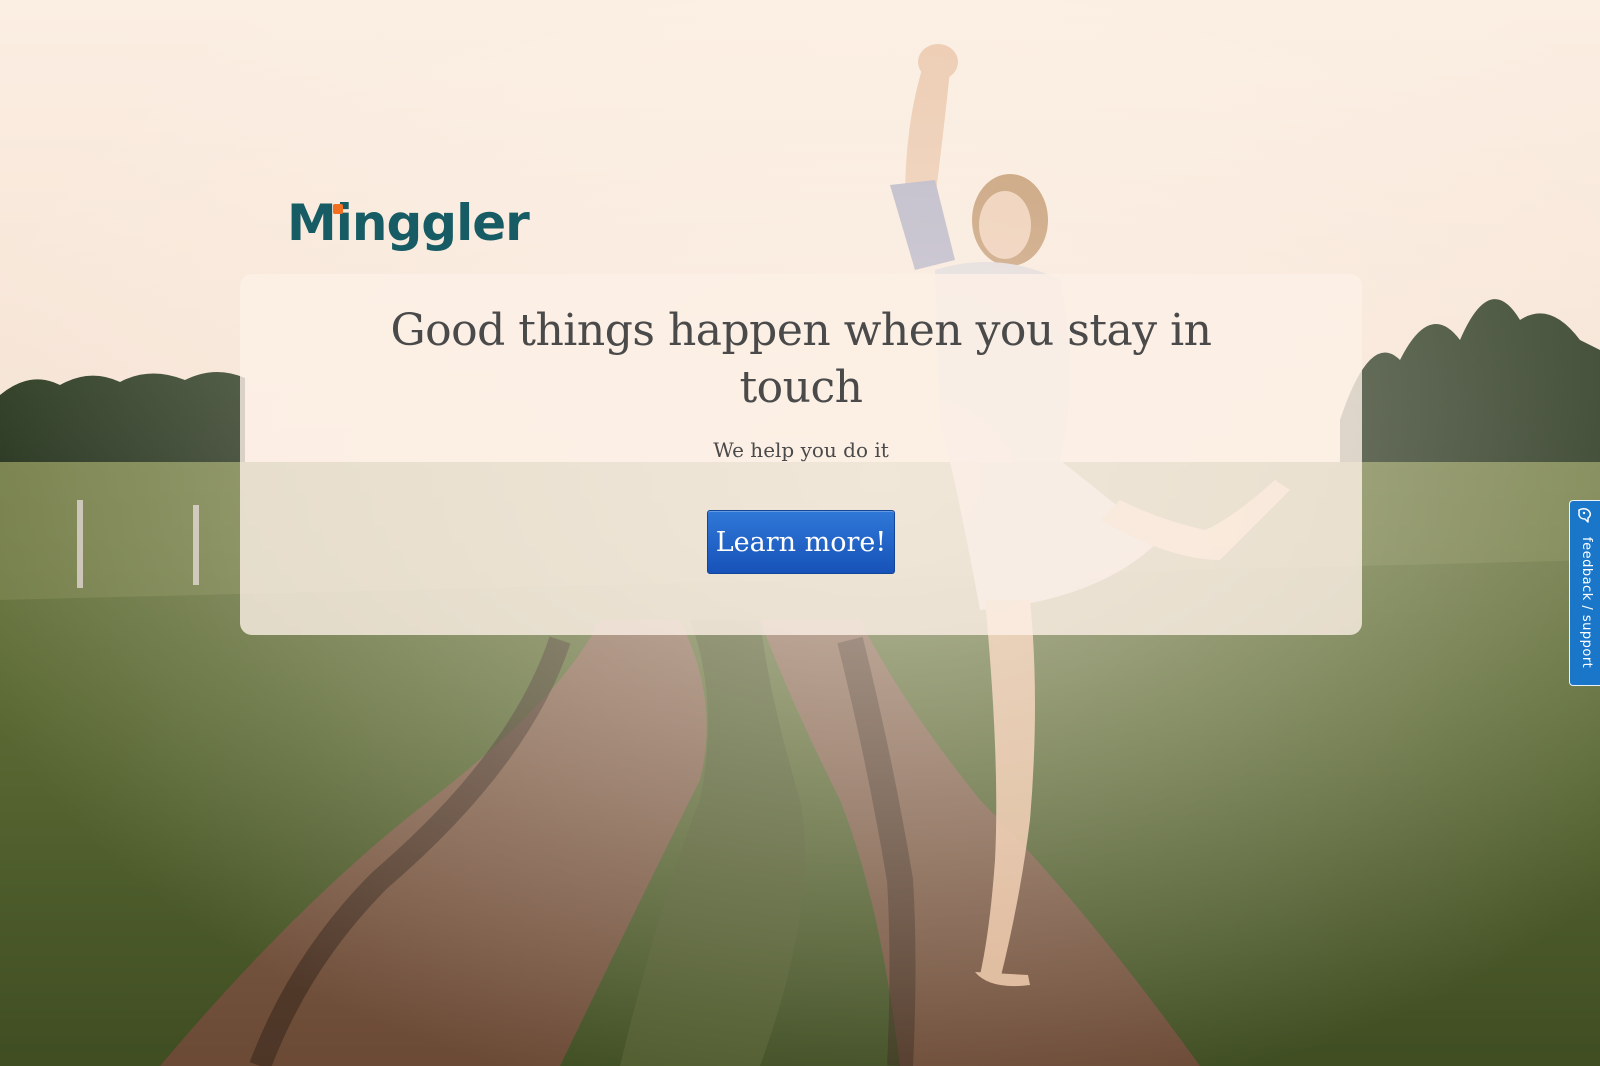 Image resolution: width=1600 pixels, height=1066 pixels. I want to click on feedback-label: feedback / support, so click(1586, 603).